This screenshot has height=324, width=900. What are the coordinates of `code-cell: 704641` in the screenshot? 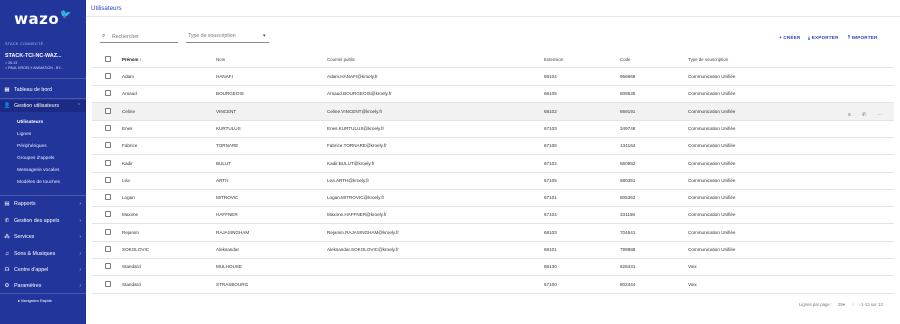 It's located at (628, 232).